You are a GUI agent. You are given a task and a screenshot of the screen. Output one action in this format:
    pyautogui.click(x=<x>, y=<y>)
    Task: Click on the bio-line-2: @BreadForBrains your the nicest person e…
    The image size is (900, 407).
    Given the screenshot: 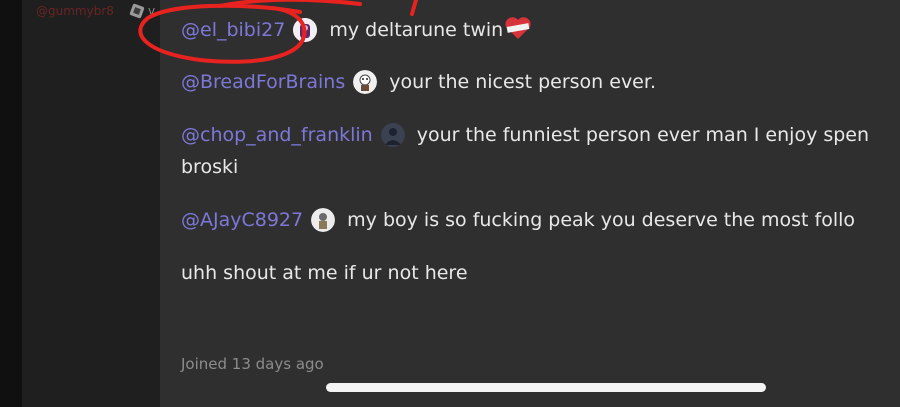 What is the action you would take?
    pyautogui.click(x=418, y=82)
    